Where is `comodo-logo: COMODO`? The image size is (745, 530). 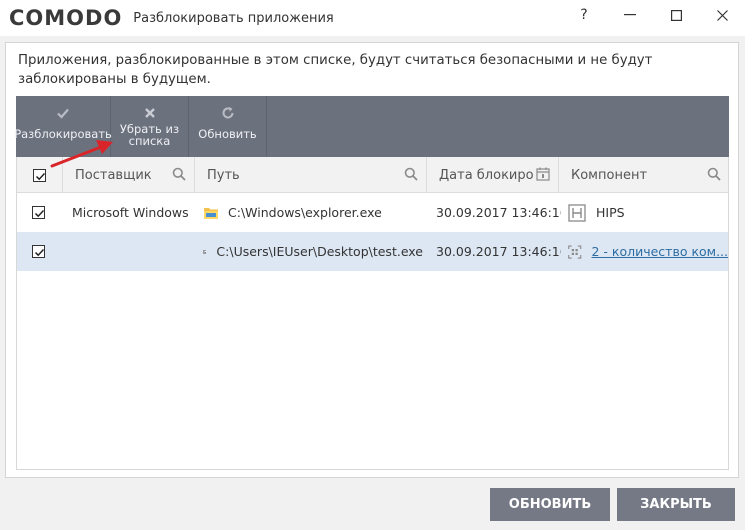
comodo-logo: COMODO is located at coordinates (66, 17).